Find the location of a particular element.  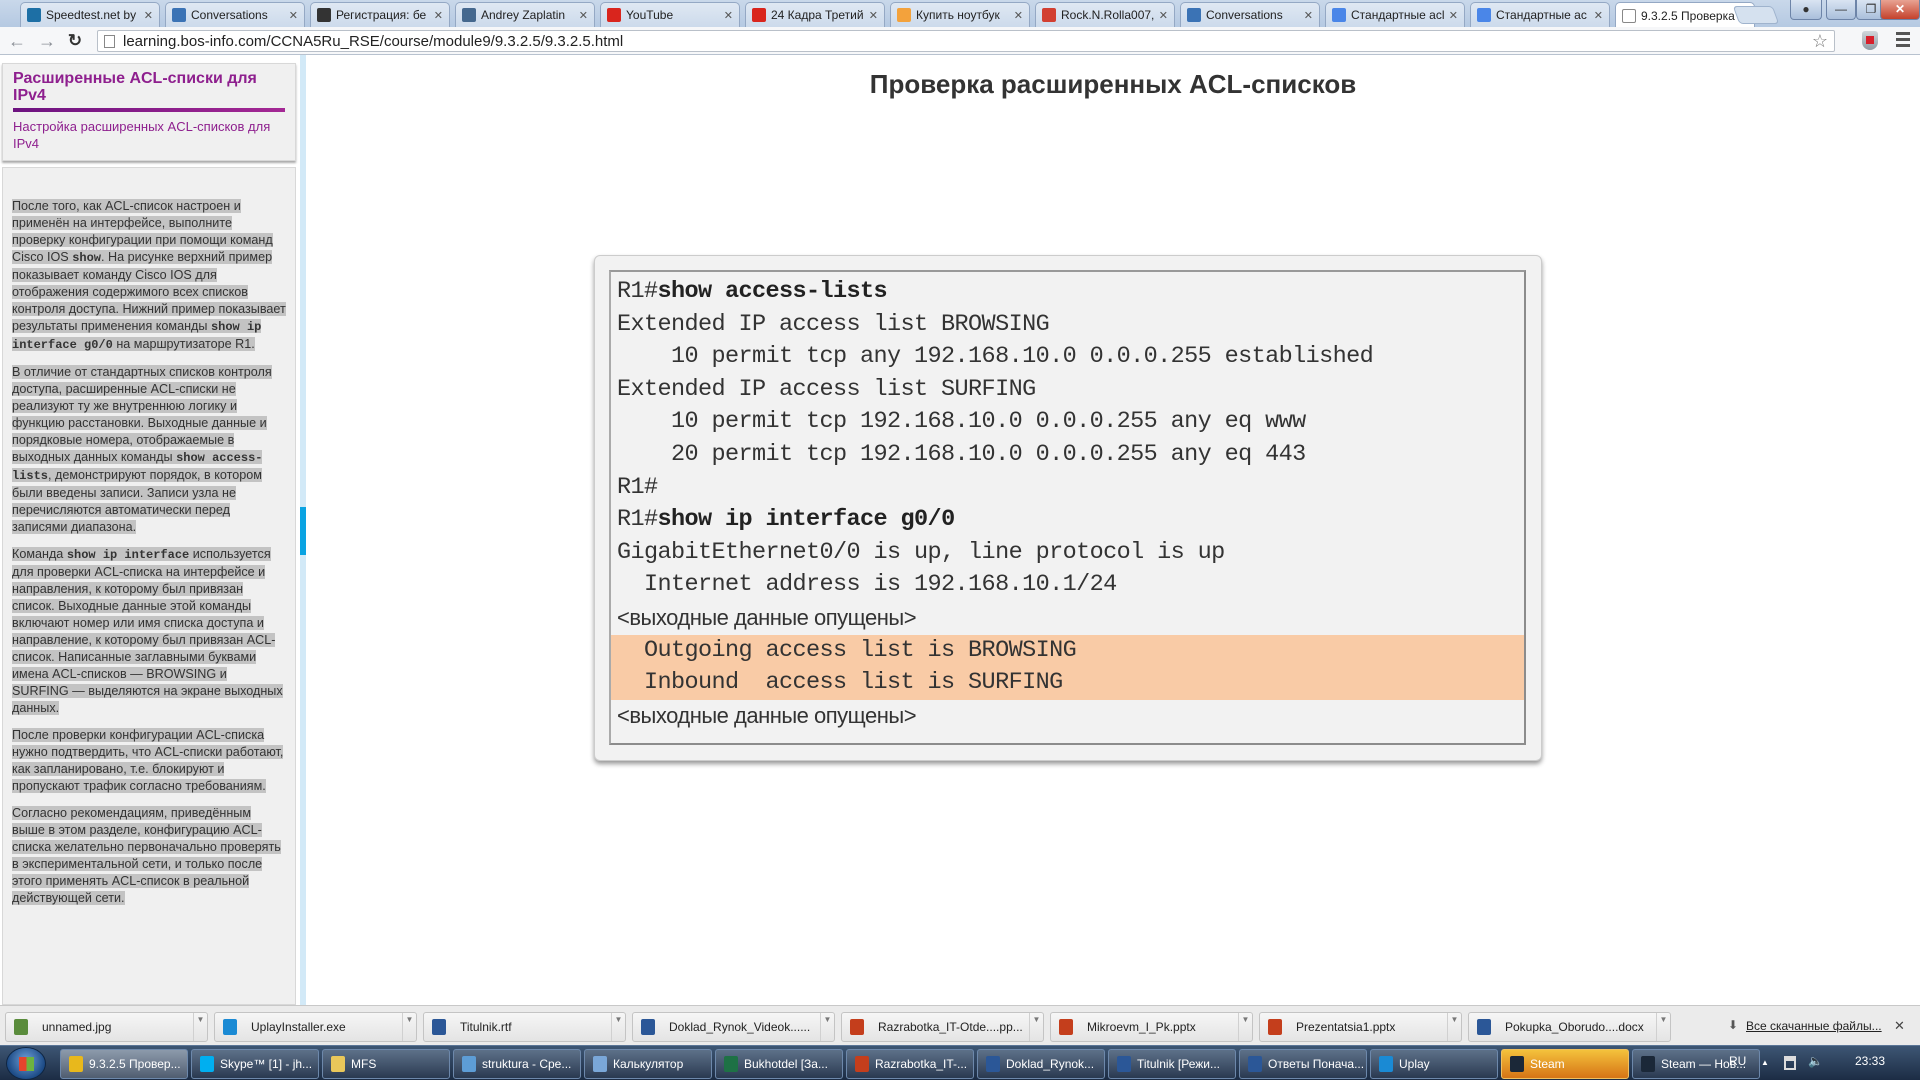

download-item: unnamed.jpg ▼ is located at coordinates (106, 1027).